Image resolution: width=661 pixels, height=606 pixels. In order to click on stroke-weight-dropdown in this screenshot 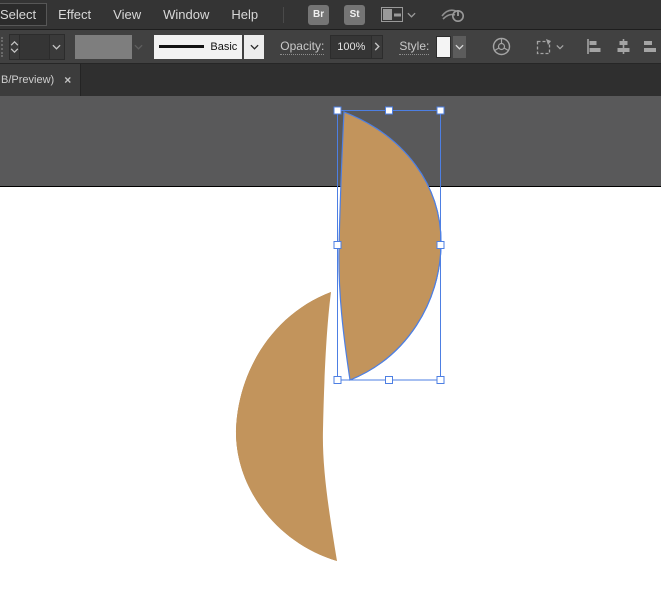, I will do `click(57, 46)`.